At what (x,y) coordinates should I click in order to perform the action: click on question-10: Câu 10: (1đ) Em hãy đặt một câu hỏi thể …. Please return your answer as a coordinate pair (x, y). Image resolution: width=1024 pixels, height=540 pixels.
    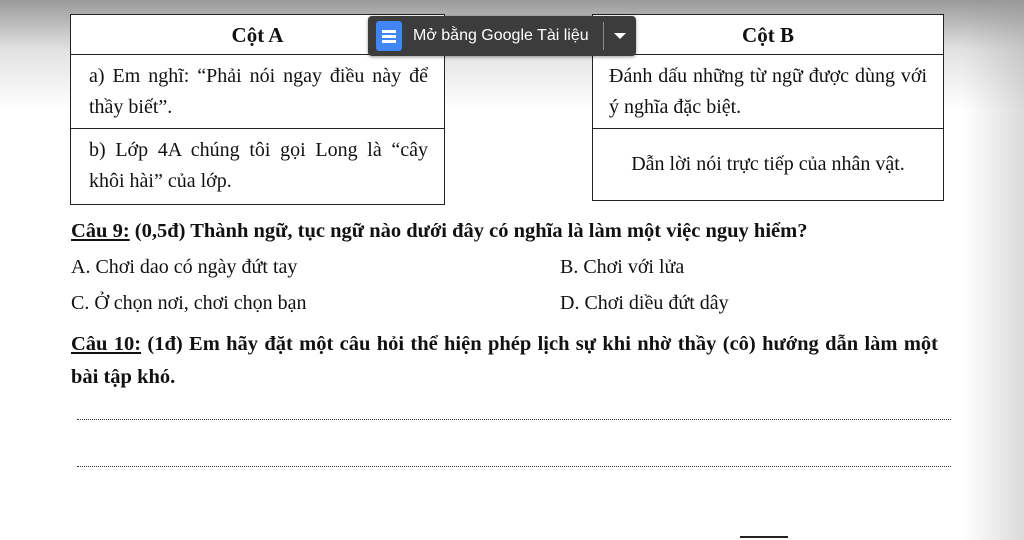
    Looking at the image, I should click on (504, 361).